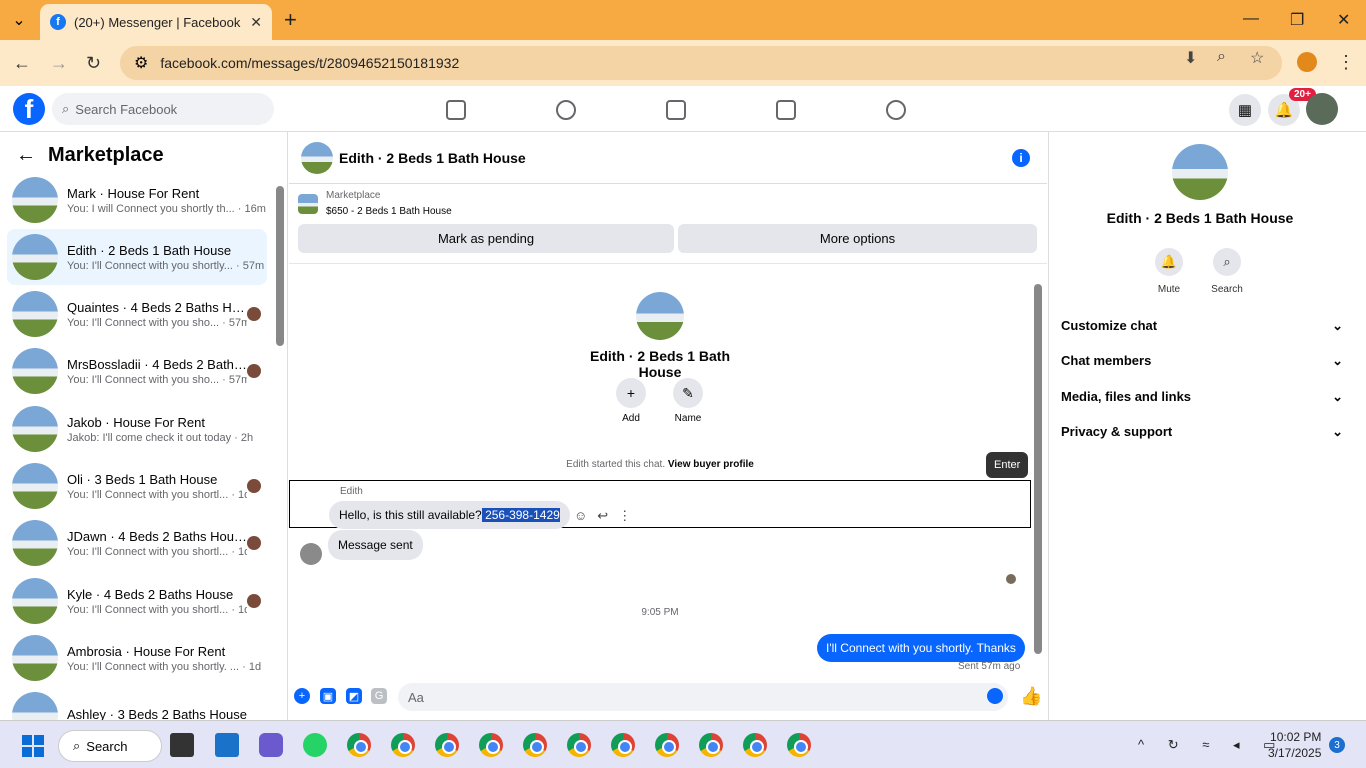 The height and width of the screenshot is (768, 1366). Describe the element at coordinates (19, 20) in the screenshot. I see `tab-search-dropdown: ⌄` at that location.